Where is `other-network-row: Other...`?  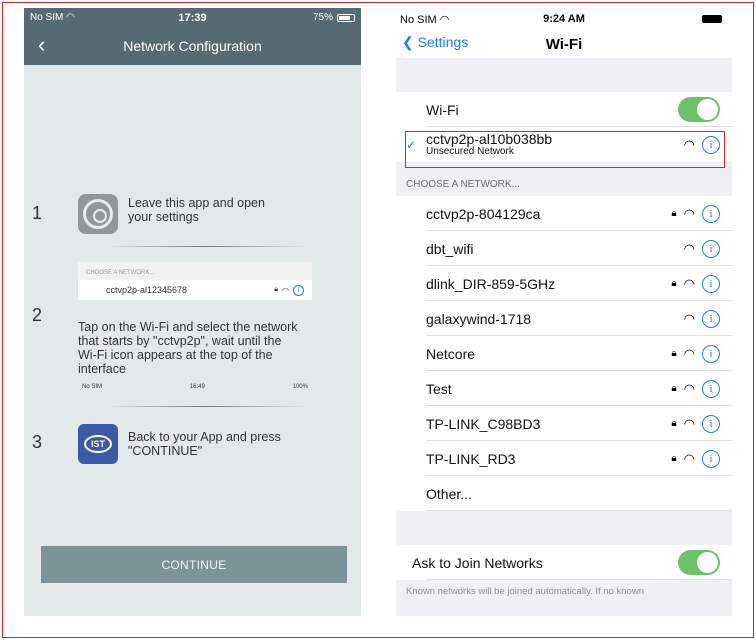
other-network-row: Other... is located at coordinates (564, 493).